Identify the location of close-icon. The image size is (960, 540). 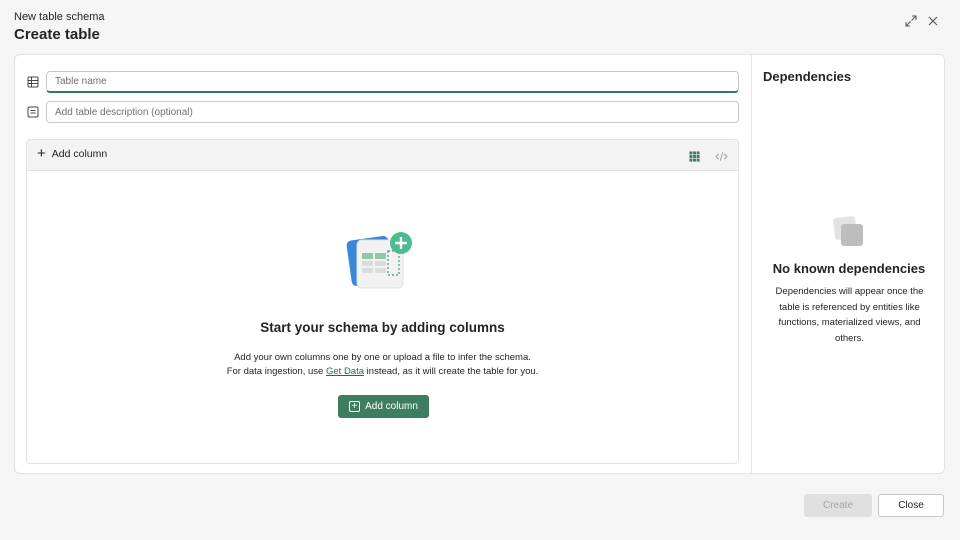
(933, 21).